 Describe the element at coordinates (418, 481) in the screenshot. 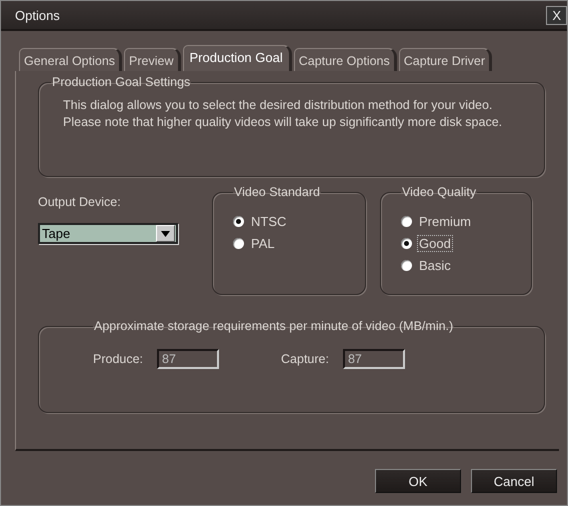

I see `dialog-button: OK` at that location.